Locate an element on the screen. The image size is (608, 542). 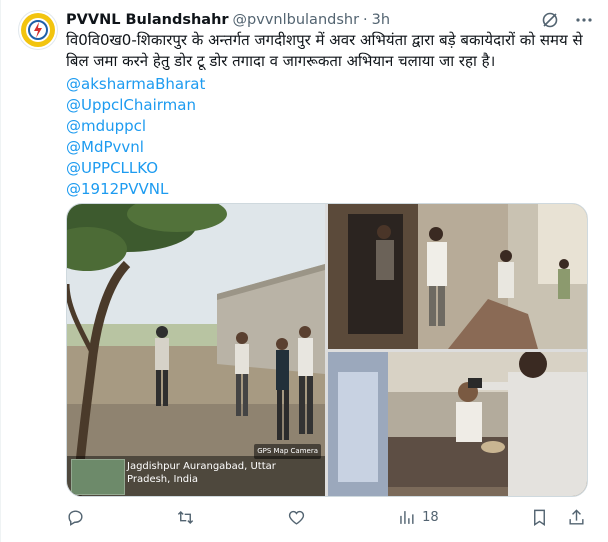
retweet-button is located at coordinates (185, 517).